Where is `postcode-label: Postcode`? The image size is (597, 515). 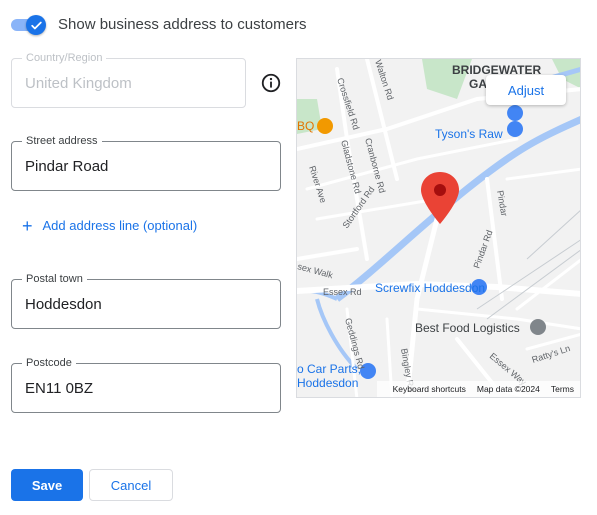 postcode-label: Postcode is located at coordinates (49, 363).